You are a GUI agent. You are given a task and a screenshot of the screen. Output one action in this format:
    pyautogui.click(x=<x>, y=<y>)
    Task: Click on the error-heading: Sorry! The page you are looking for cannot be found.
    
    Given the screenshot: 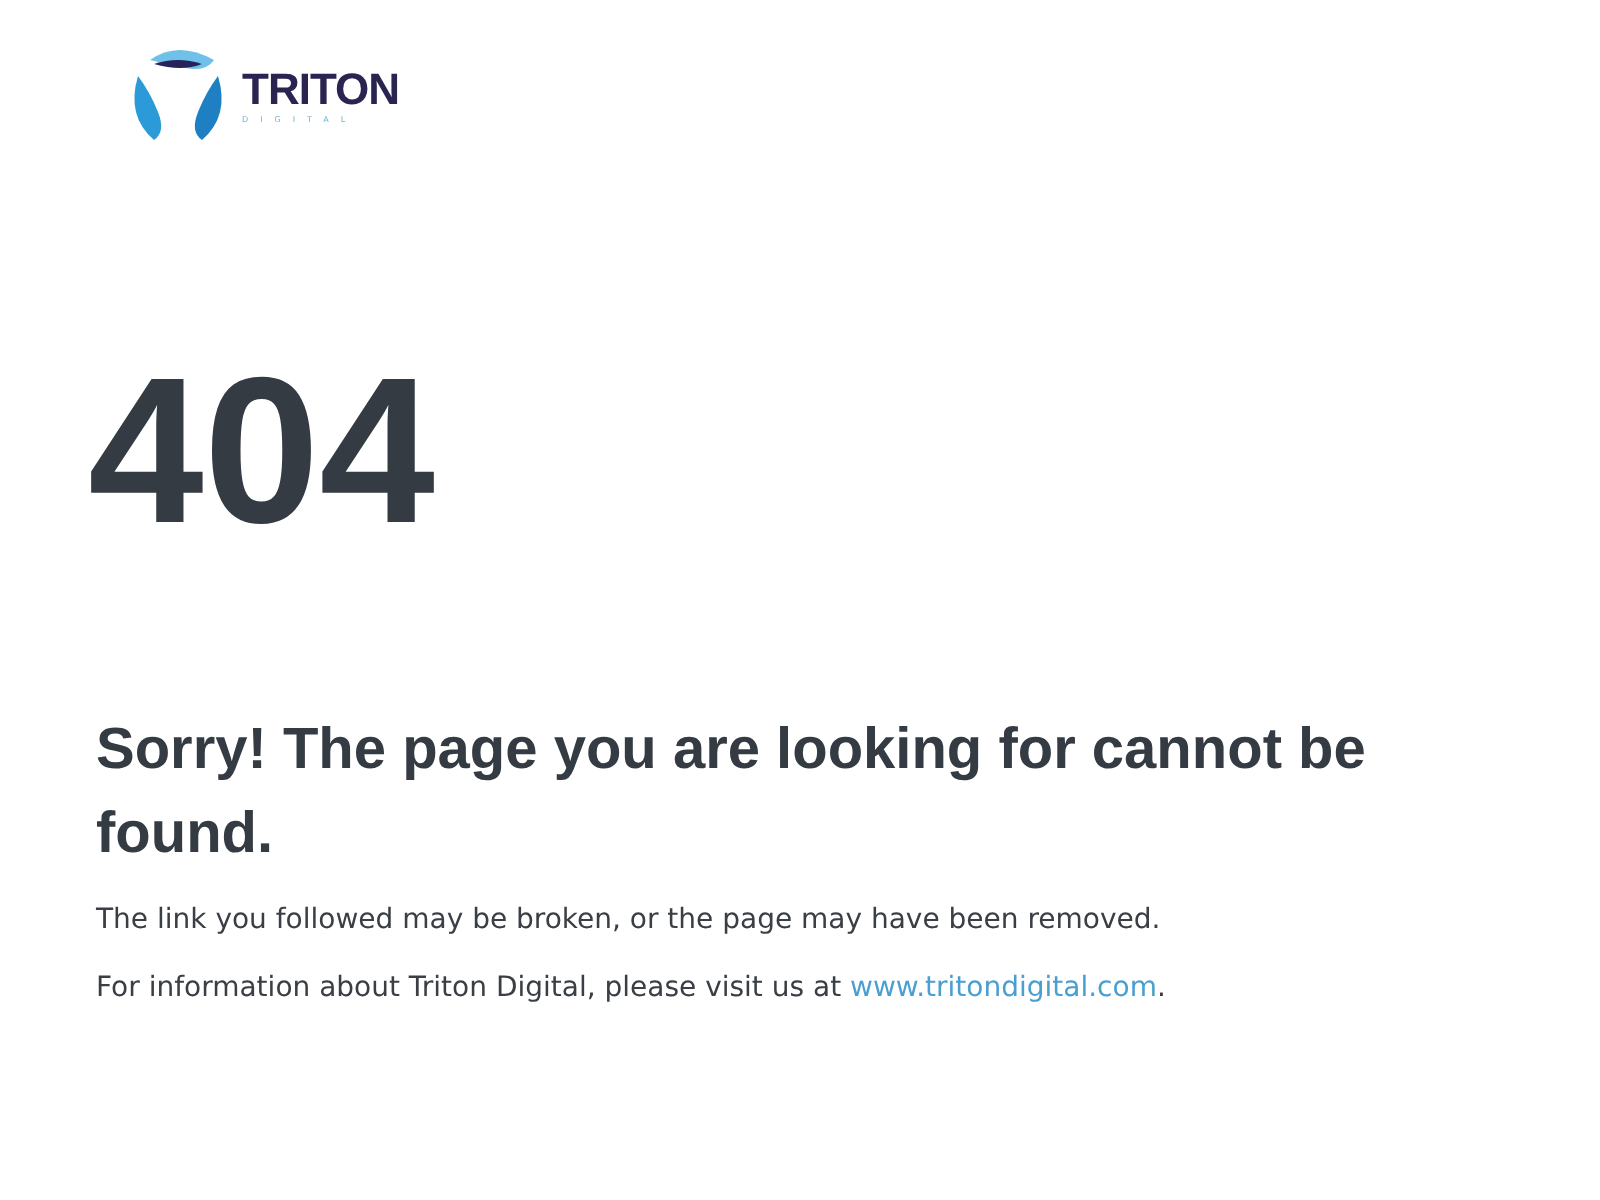 What is the action you would take?
    pyautogui.click(x=732, y=793)
    